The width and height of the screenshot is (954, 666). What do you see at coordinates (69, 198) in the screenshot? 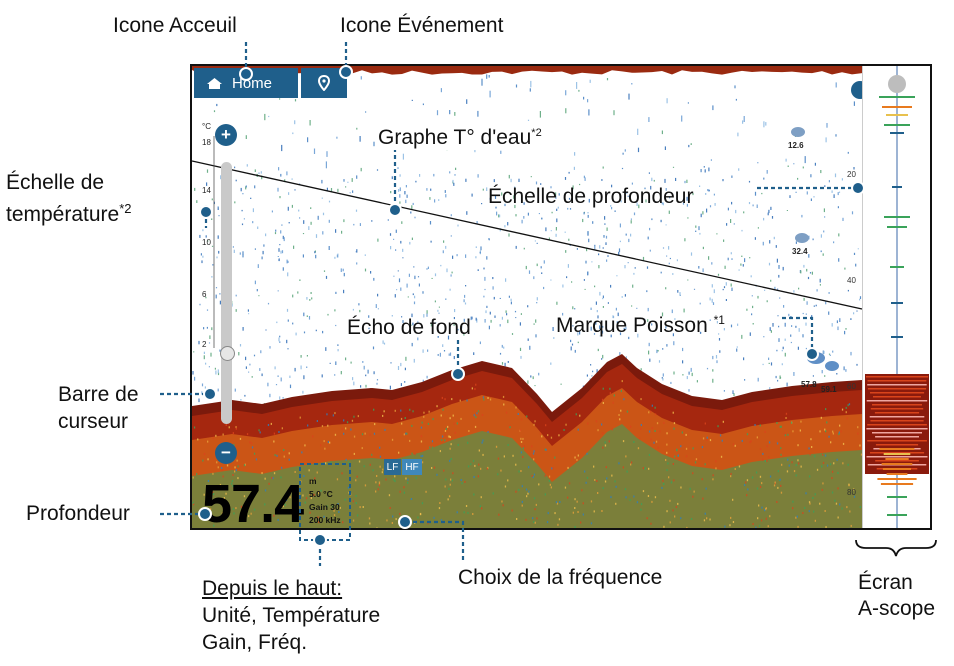
I see `label-temperature-scale: Échelle de température*2` at bounding box center [69, 198].